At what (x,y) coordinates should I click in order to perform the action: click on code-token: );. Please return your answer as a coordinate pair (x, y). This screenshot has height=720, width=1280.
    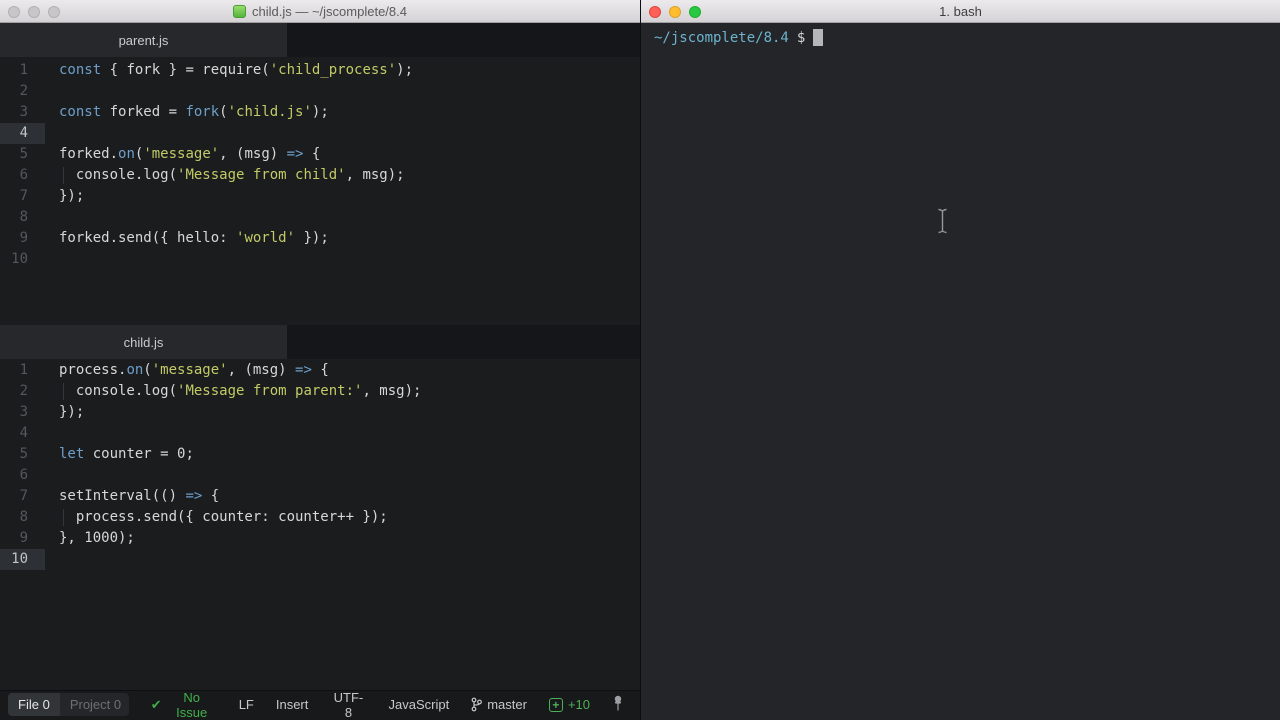
    Looking at the image, I should click on (405, 70).